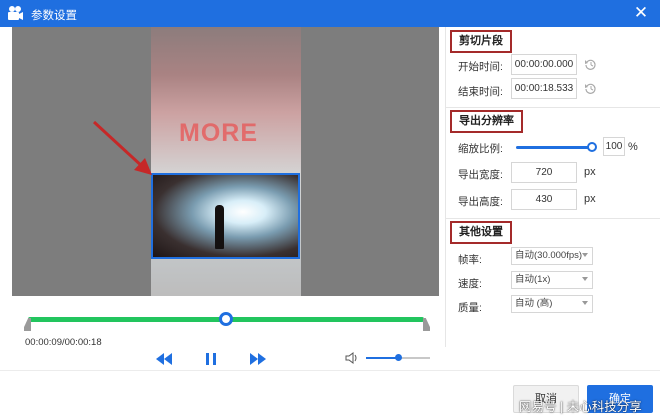 The width and height of the screenshot is (660, 420). What do you see at coordinates (544, 172) in the screenshot?
I see `export-width-input: 720` at bounding box center [544, 172].